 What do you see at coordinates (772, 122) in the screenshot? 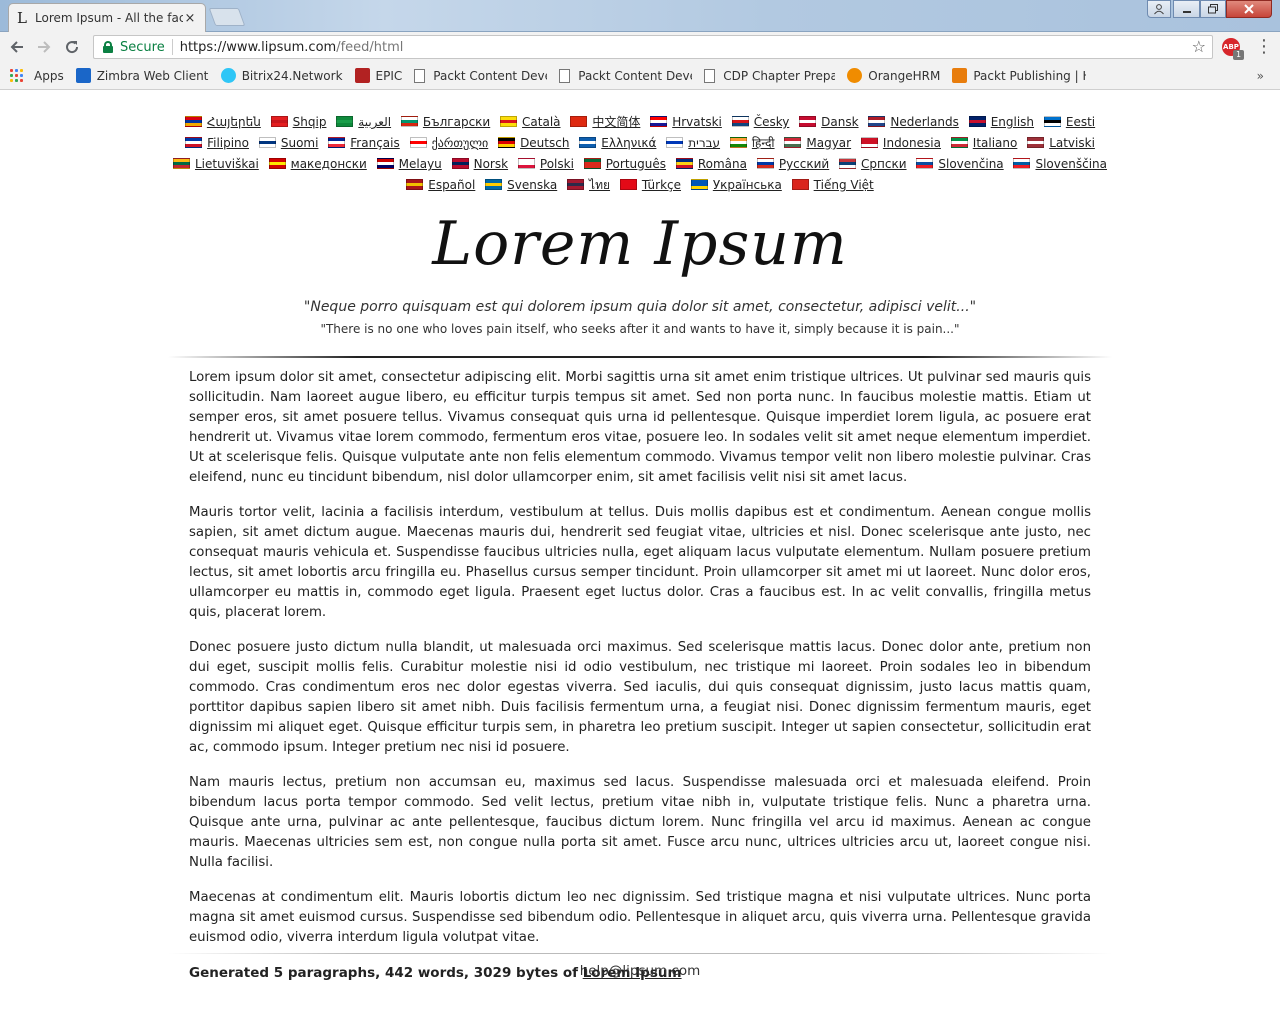
I see `language-link: Česky` at bounding box center [772, 122].